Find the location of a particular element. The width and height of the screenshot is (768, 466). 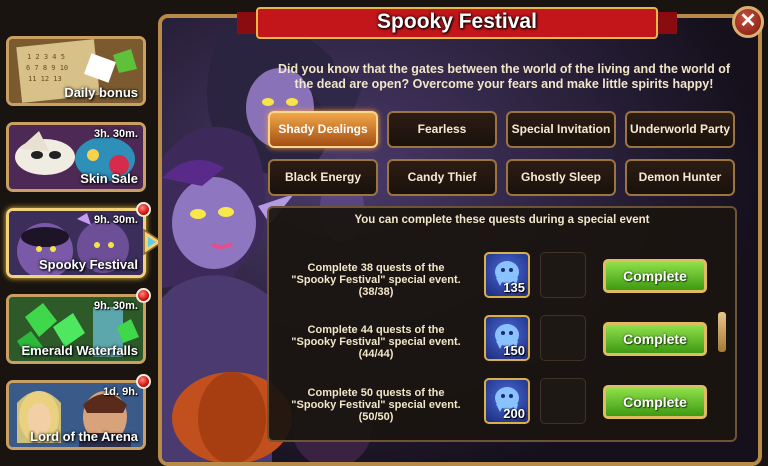

sidebar-item-lord-of-the-arena: 1d. 9h. Lord of the Arena is located at coordinates (76, 415).